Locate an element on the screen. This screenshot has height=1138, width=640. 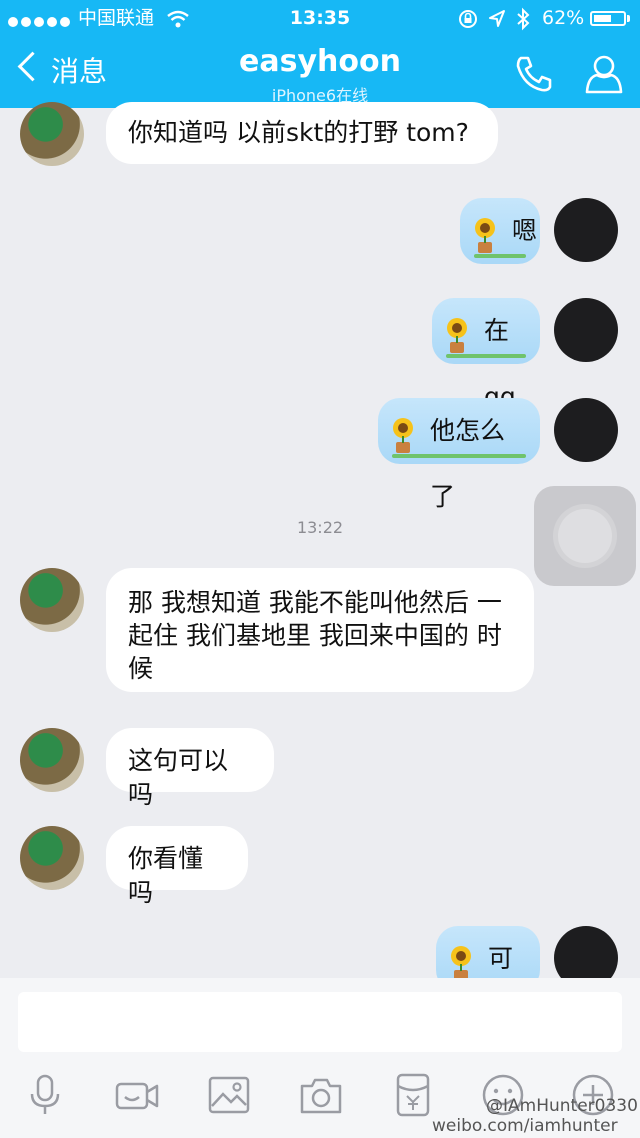
message-text: 在qg is located at coordinates (500, 363).